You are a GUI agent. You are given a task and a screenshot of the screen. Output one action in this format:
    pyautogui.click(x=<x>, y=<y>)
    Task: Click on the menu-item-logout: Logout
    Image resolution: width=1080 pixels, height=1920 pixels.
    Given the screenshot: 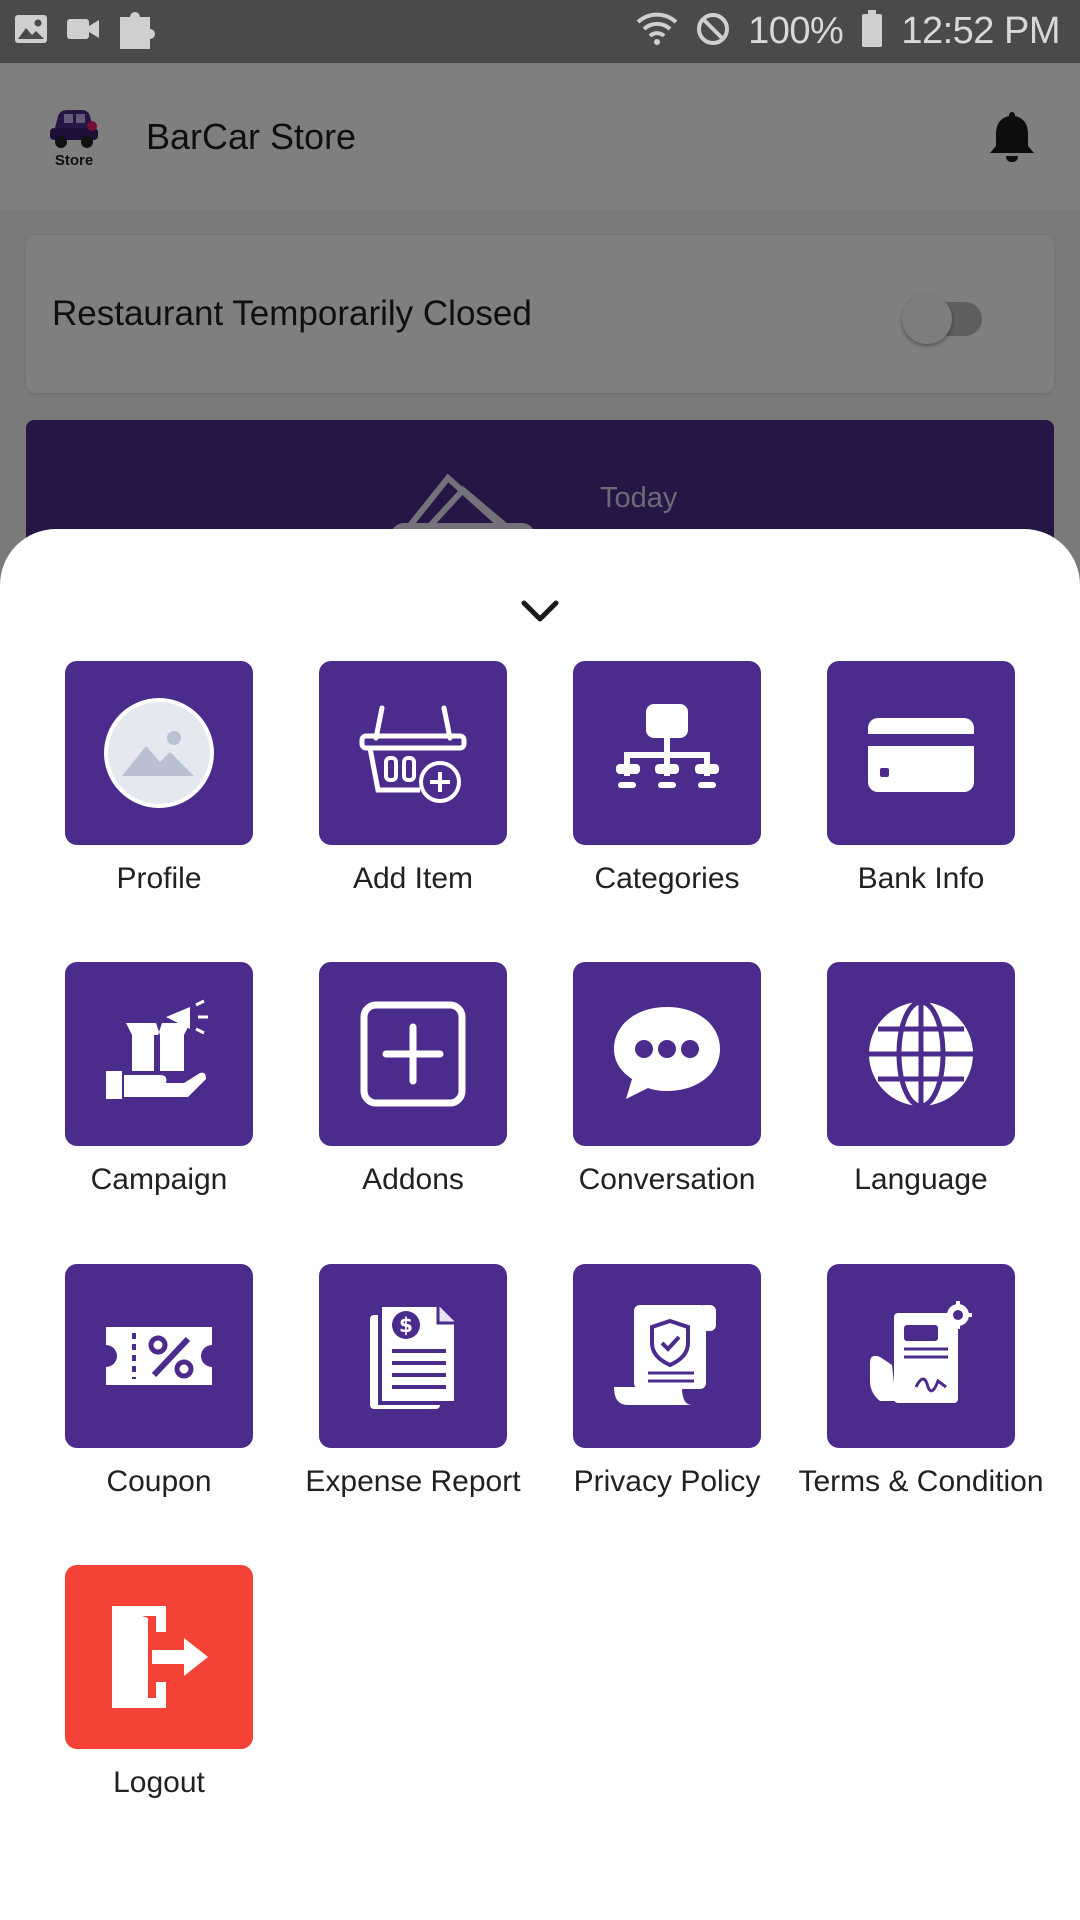 What is the action you would take?
    pyautogui.click(x=159, y=1683)
    